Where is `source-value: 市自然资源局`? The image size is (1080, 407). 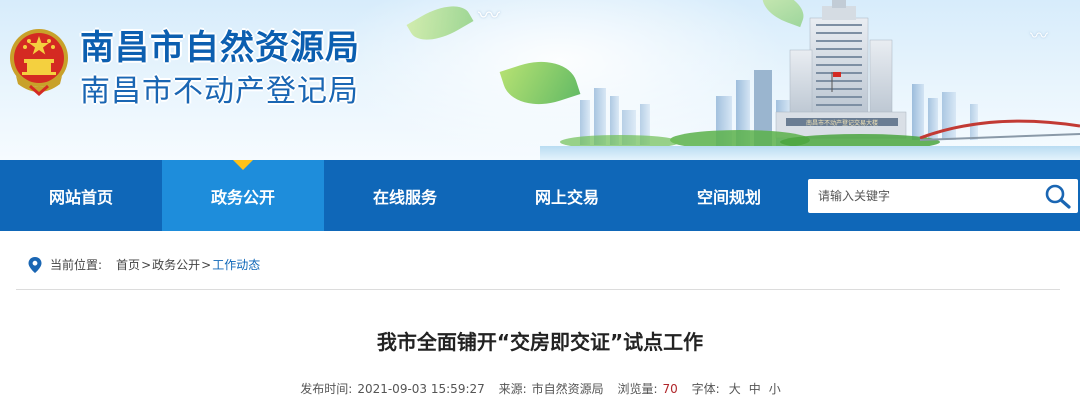
source-value: 市自然资源局 is located at coordinates (567, 389).